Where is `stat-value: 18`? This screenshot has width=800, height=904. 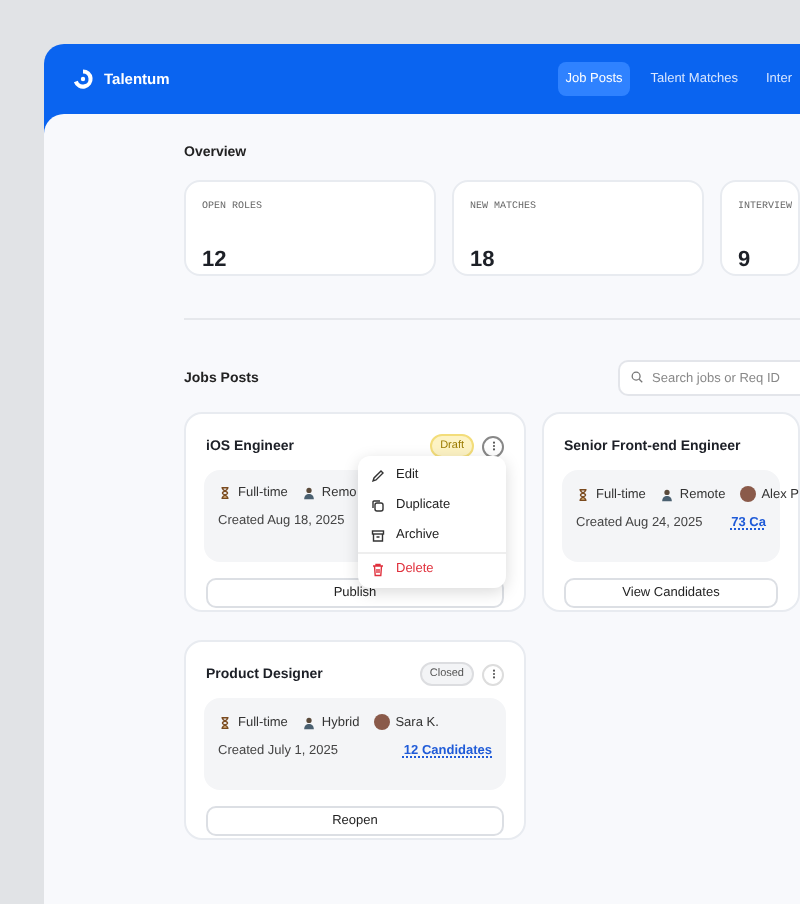
stat-value: 18 is located at coordinates (483, 260).